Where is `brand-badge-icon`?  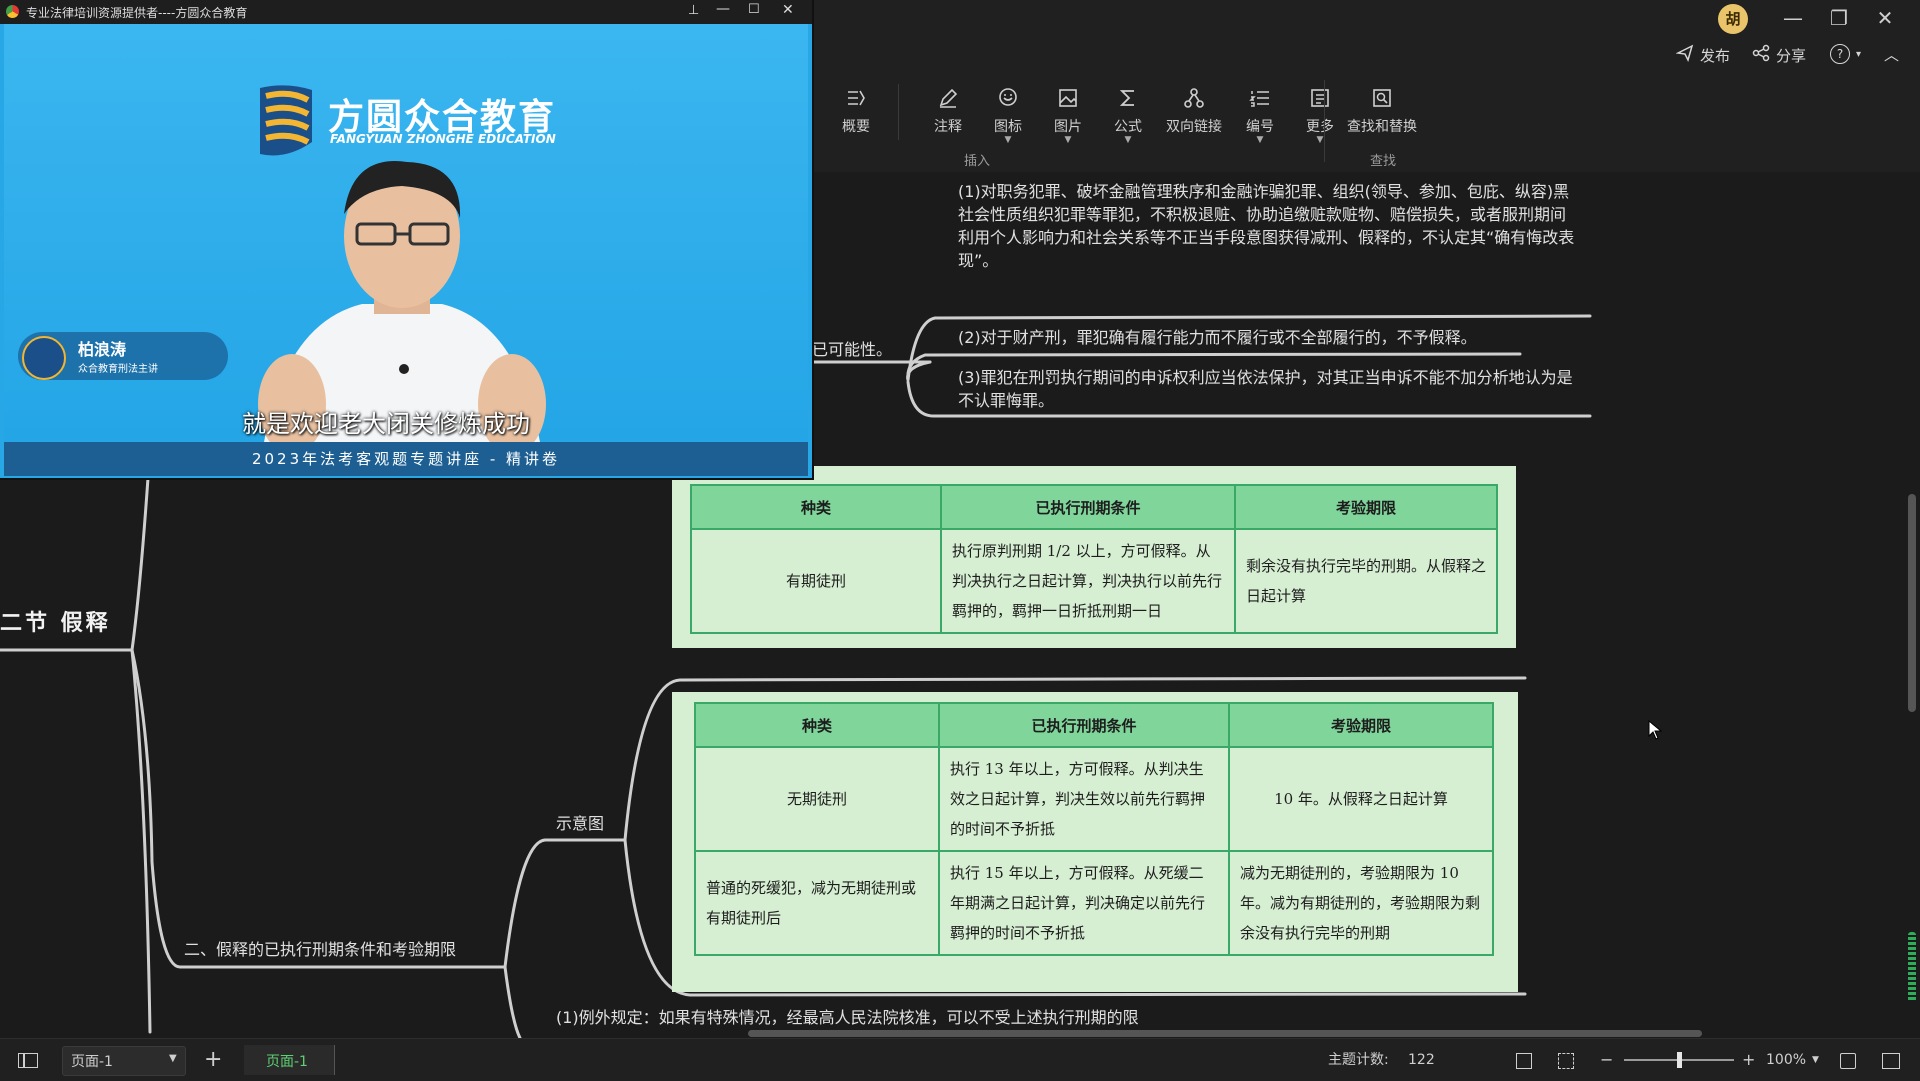
brand-badge-icon is located at coordinates (44, 358).